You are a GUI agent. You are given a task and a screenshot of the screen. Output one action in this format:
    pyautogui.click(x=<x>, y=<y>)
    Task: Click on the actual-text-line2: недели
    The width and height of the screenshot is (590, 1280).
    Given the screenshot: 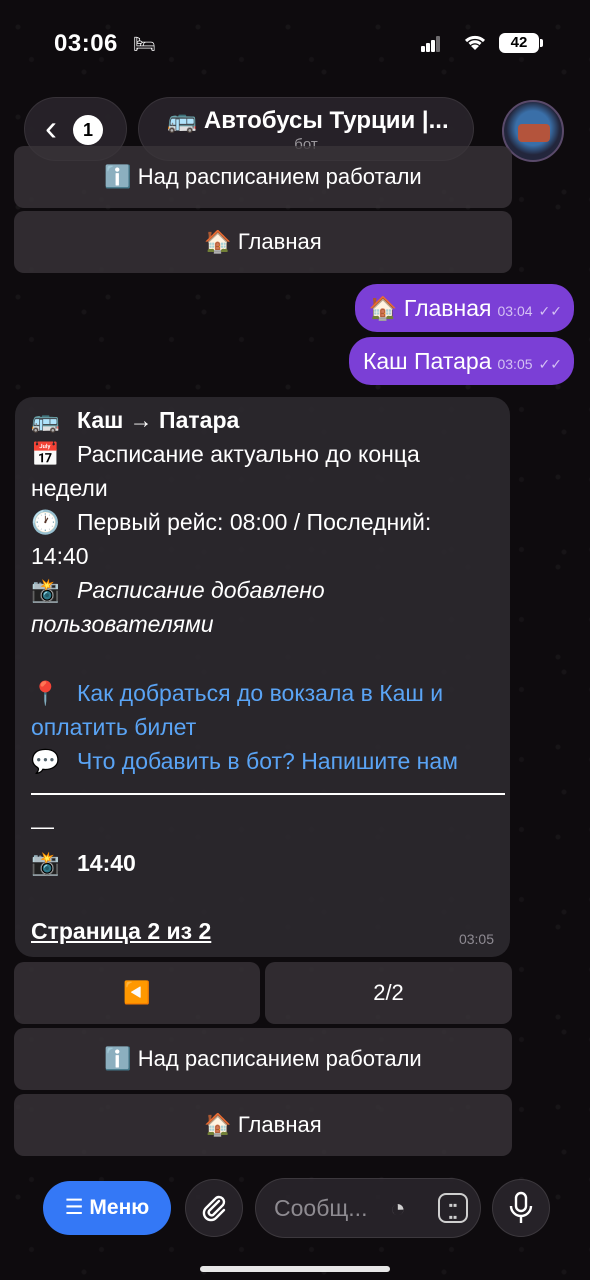 What is the action you would take?
    pyautogui.click(x=69, y=488)
    